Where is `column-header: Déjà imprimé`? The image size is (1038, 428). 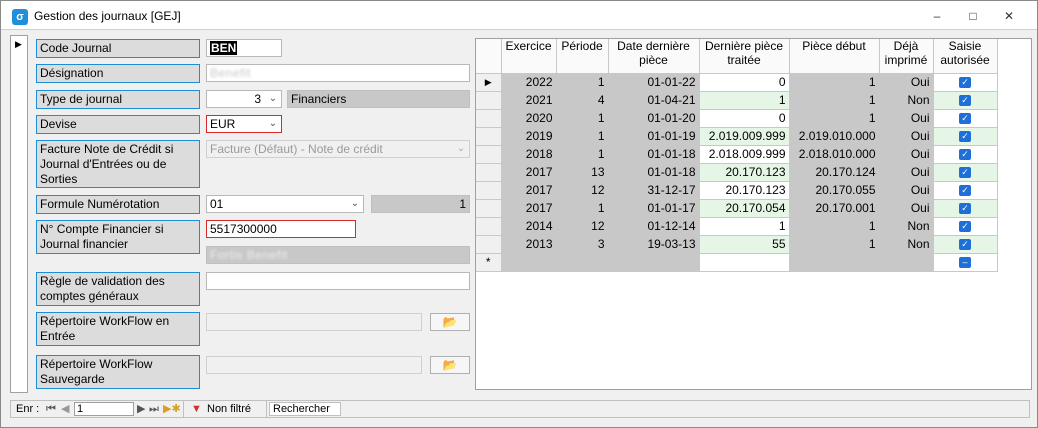
column-header: Déjà imprimé is located at coordinates (906, 56).